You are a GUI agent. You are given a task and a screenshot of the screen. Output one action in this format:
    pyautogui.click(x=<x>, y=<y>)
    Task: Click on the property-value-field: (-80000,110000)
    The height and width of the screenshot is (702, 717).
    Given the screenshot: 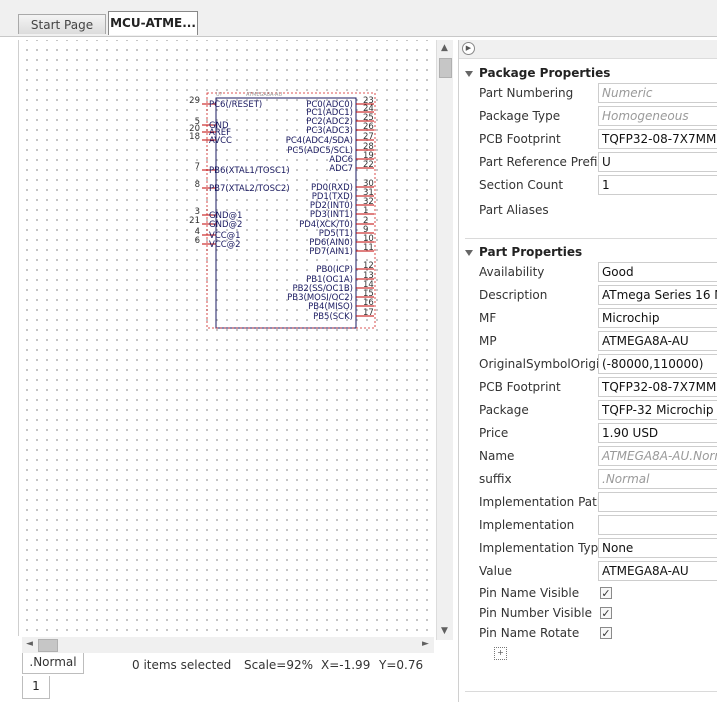 What is the action you would take?
    pyautogui.click(x=657, y=364)
    